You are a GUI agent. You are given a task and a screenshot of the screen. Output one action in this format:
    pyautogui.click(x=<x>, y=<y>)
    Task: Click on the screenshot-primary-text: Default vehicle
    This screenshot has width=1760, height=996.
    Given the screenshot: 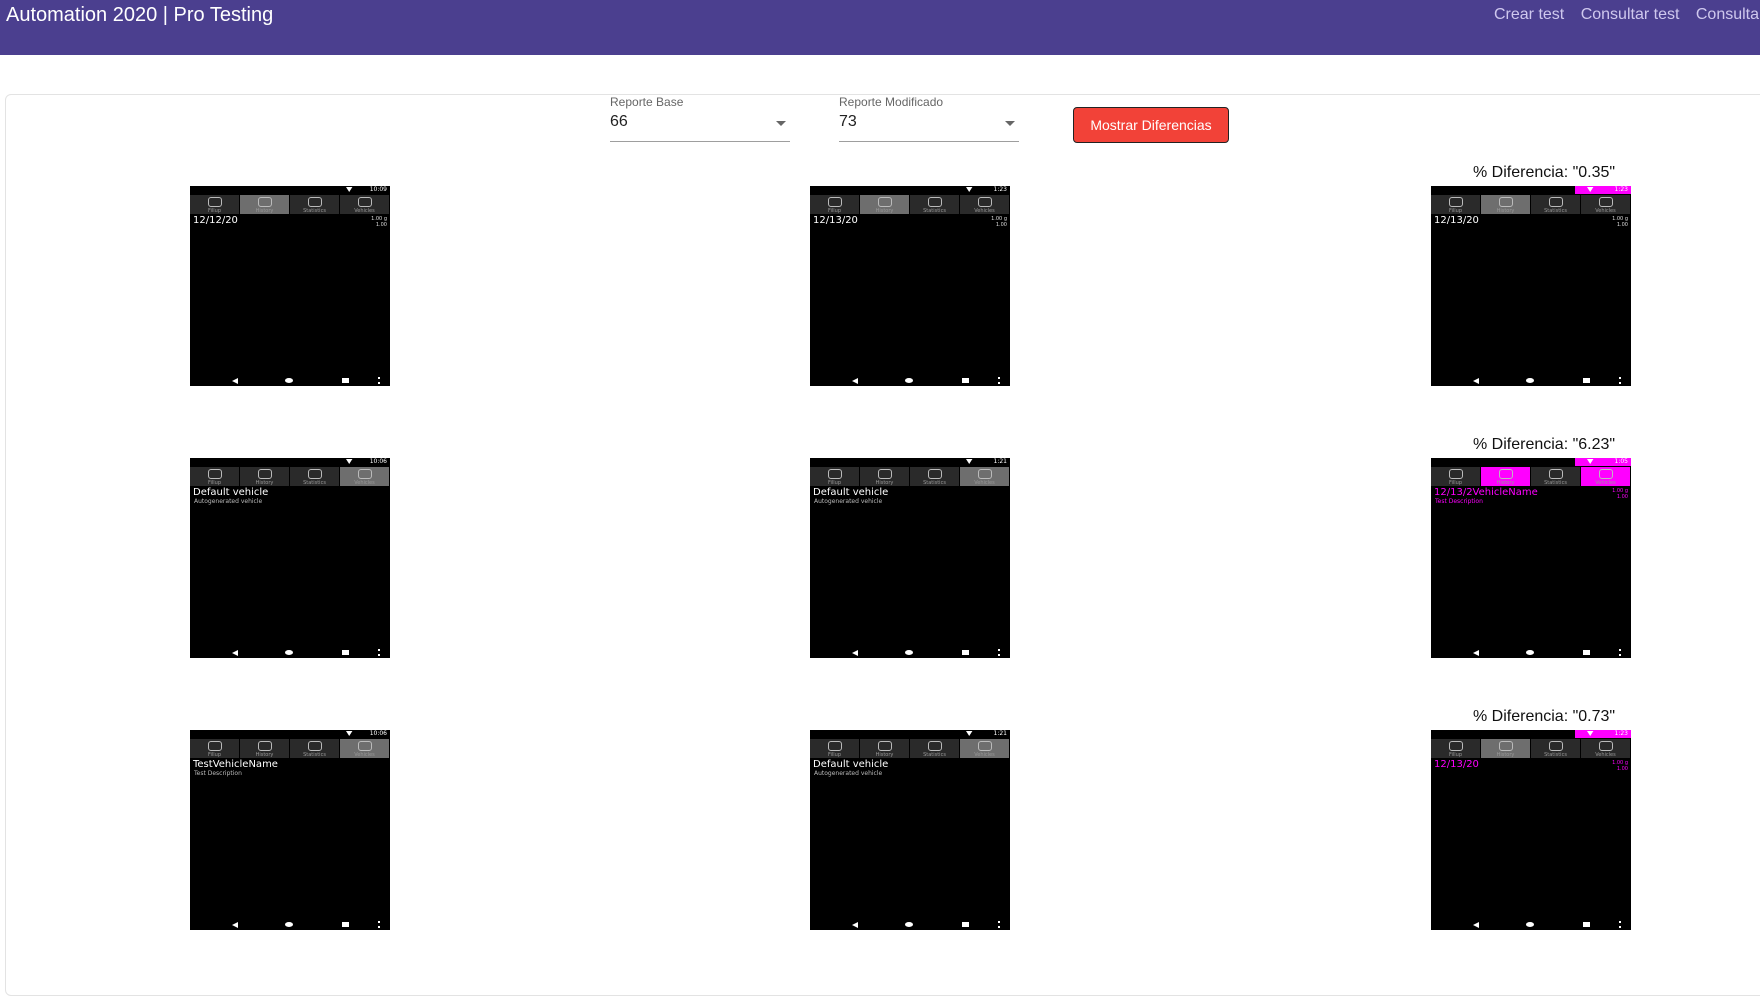 What is the action you would take?
    pyautogui.click(x=851, y=492)
    